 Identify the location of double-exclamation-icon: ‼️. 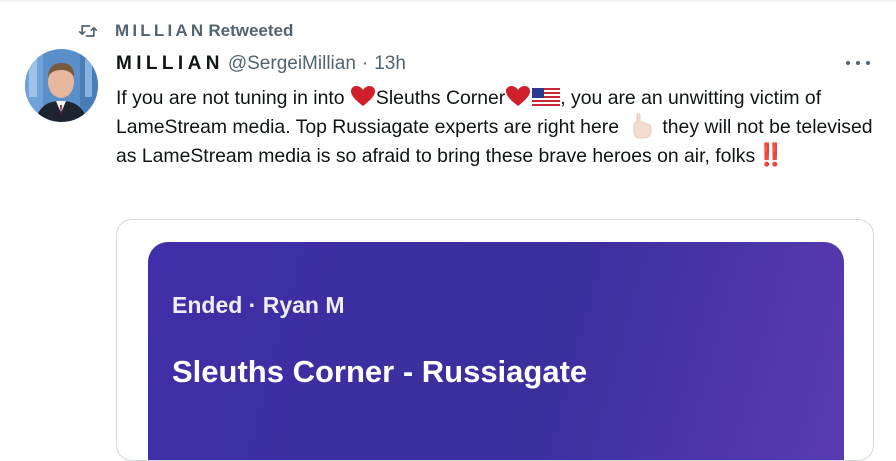
(770, 154).